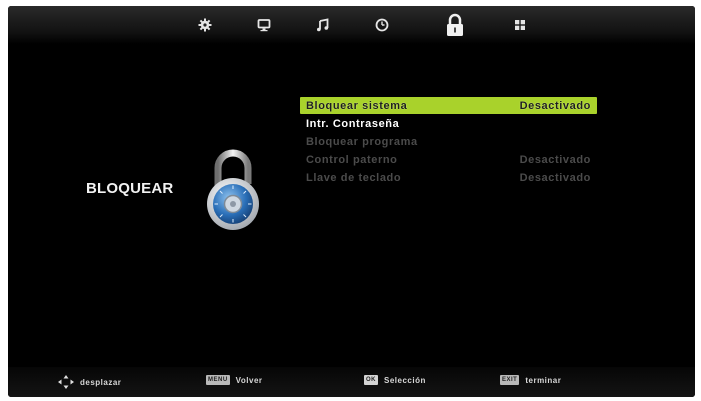  I want to click on tab-setup, so click(520, 25).